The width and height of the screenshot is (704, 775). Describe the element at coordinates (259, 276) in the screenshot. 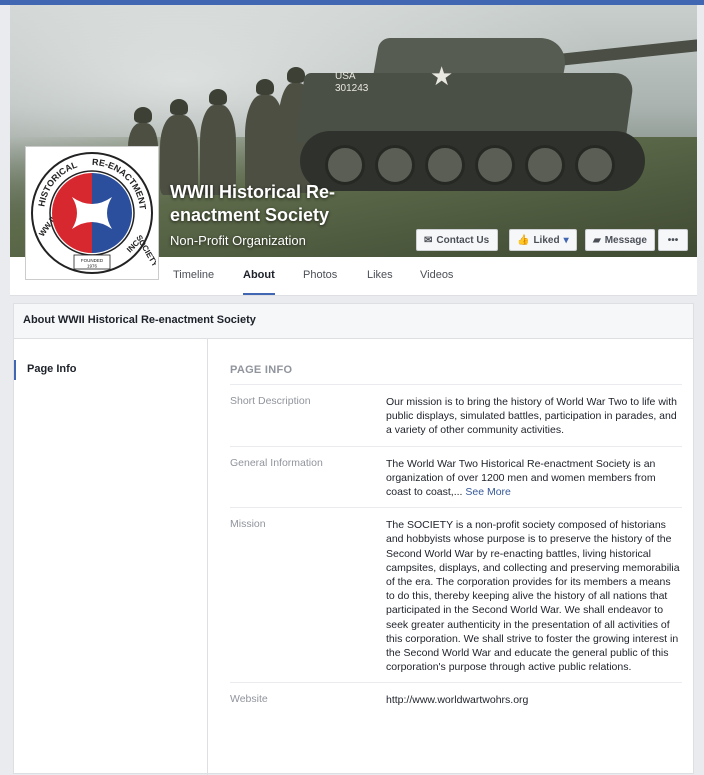

I see `tab-about: About` at that location.